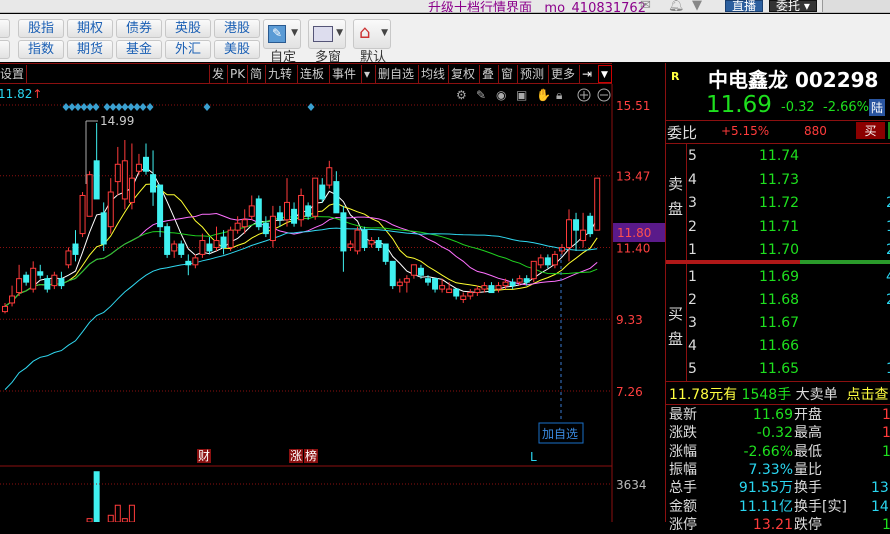  I want to click on settings-button: 设置, so click(14, 74).